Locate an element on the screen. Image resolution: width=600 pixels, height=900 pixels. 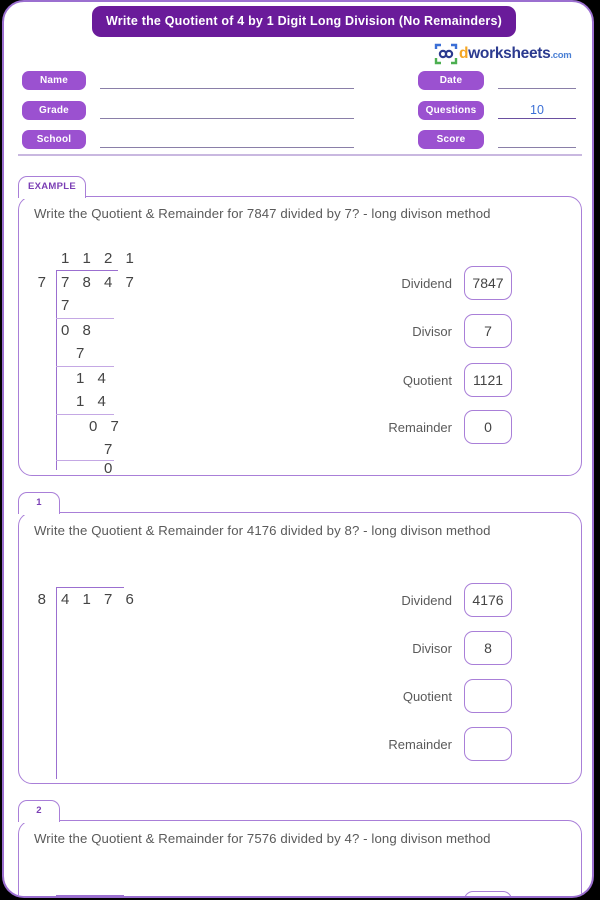
example-quotient-box: 1121 is located at coordinates (488, 380).